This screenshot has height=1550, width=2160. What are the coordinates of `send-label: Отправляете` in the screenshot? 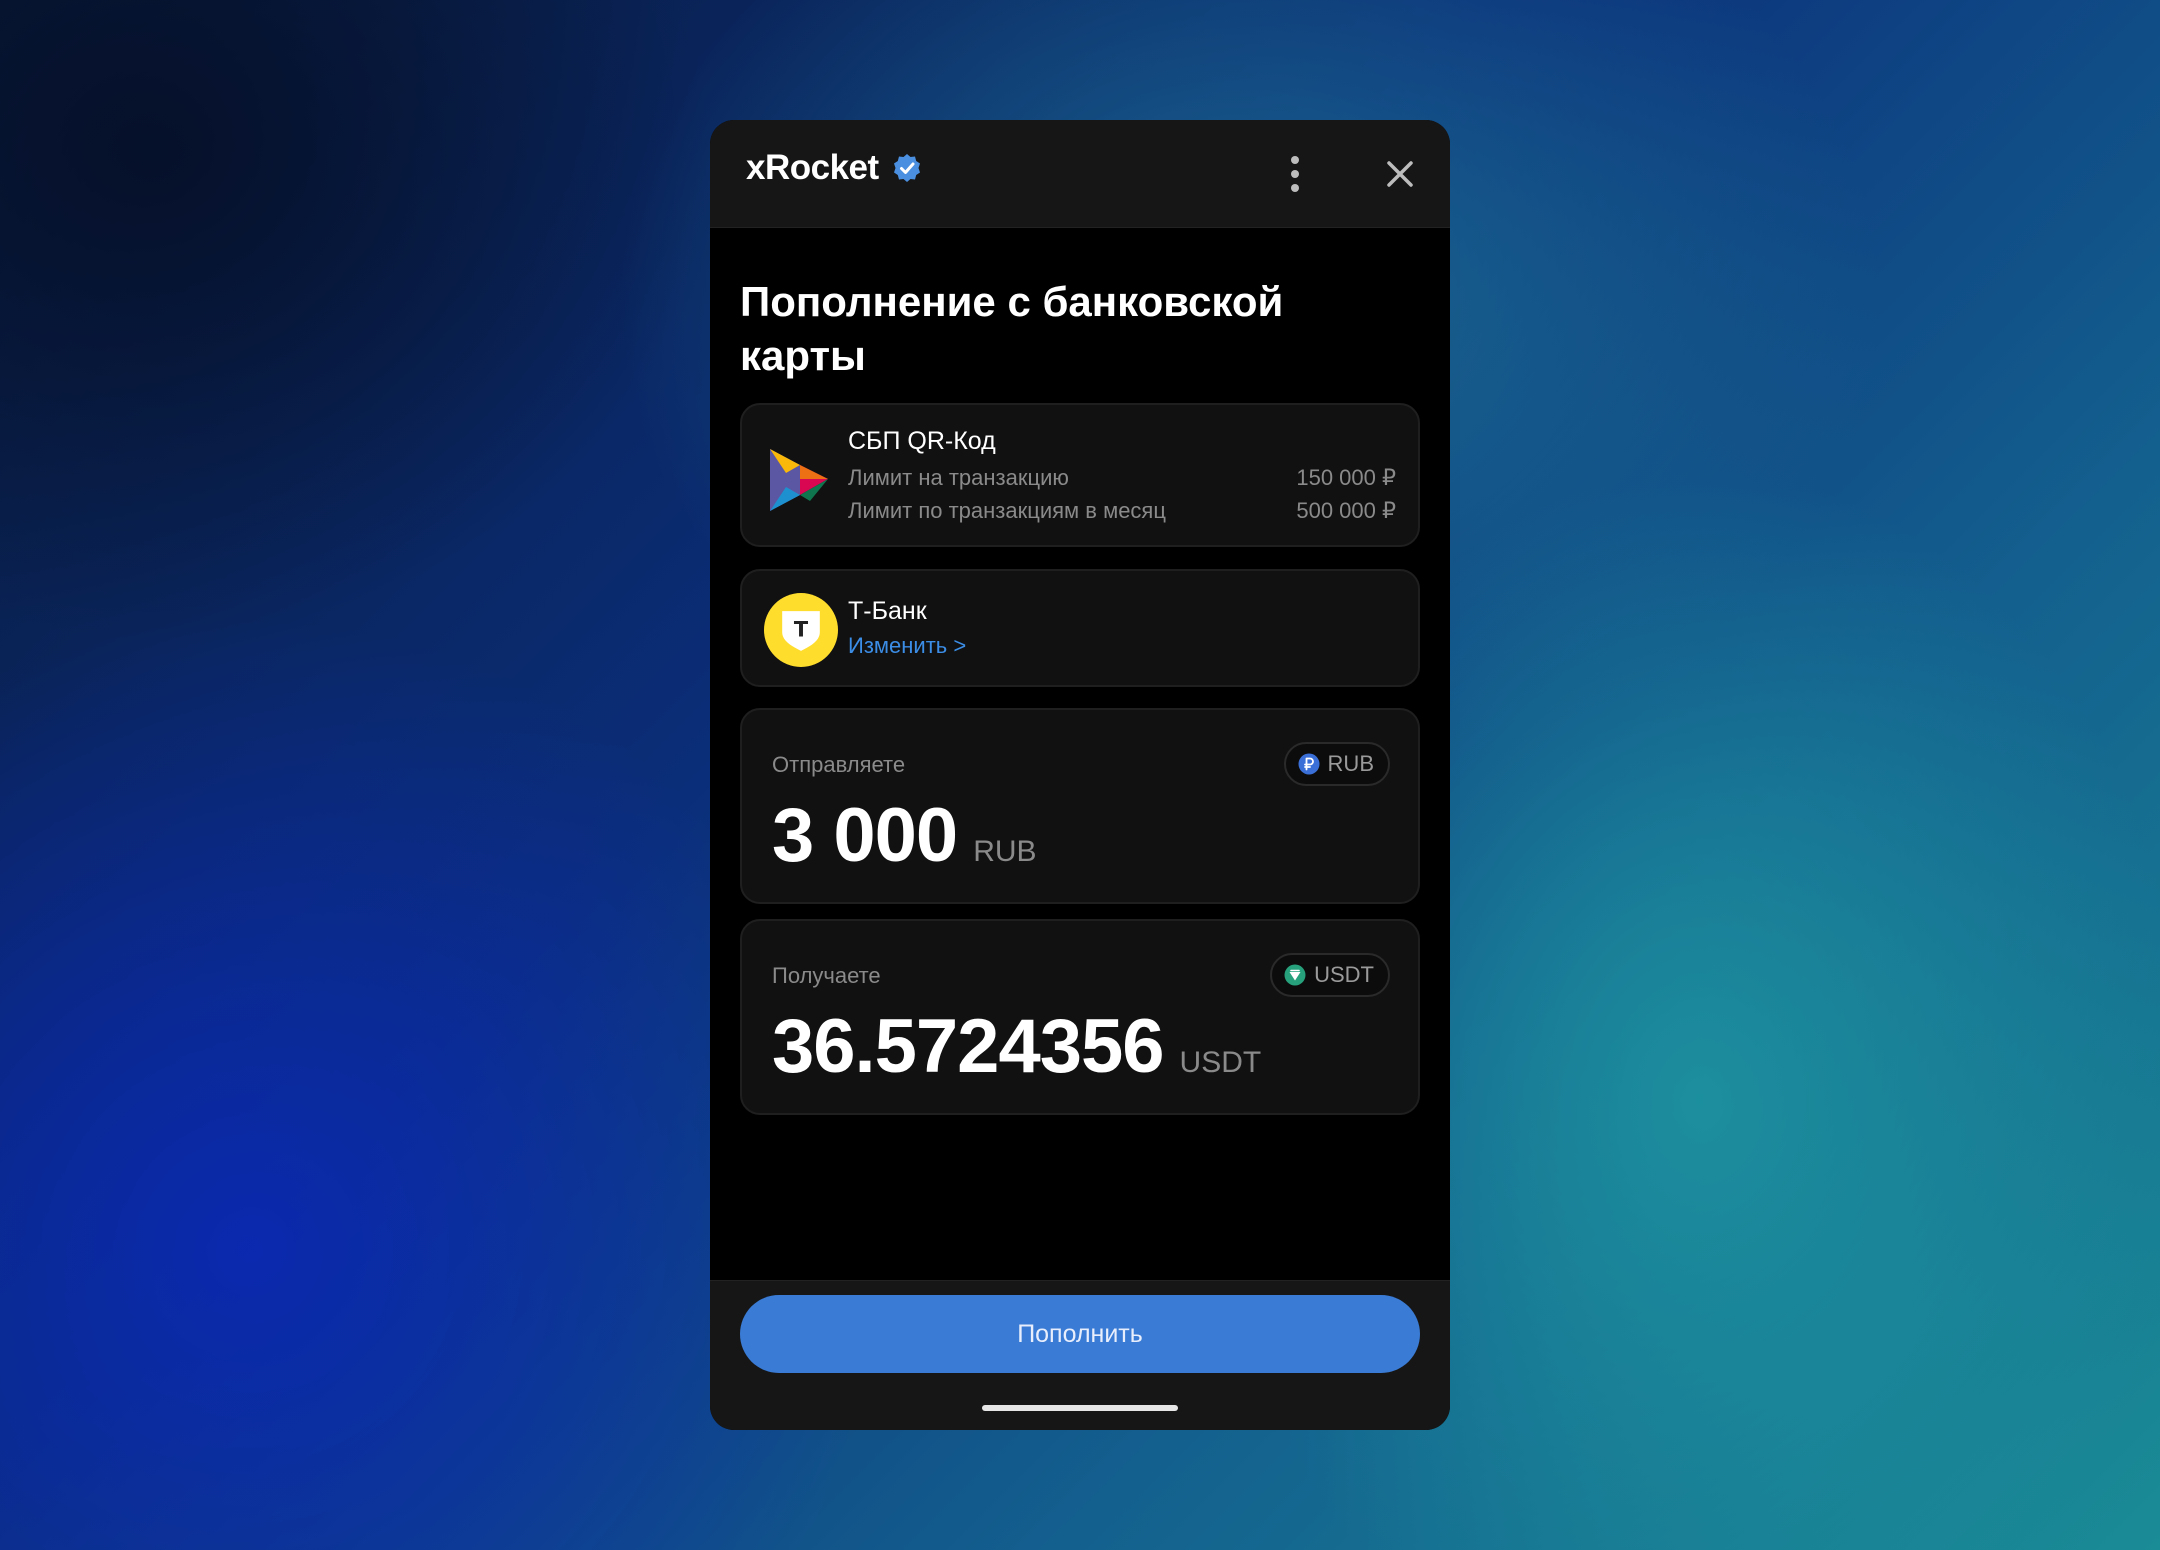 It's located at (839, 764).